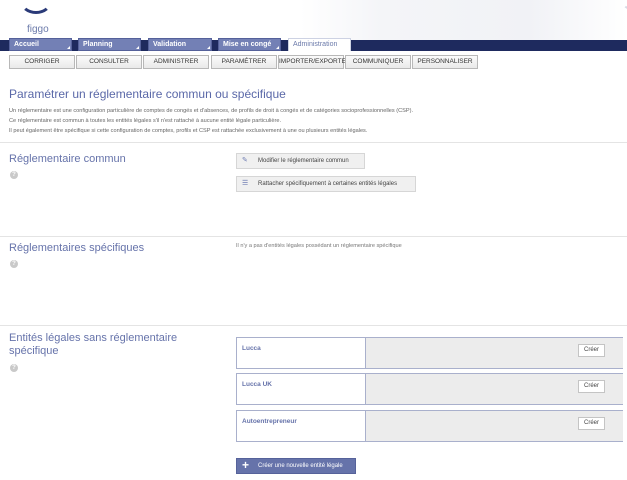 The height and width of the screenshot is (480, 627). What do you see at coordinates (42, 62) in the screenshot?
I see `subnav-corriger: CORRIGER` at bounding box center [42, 62].